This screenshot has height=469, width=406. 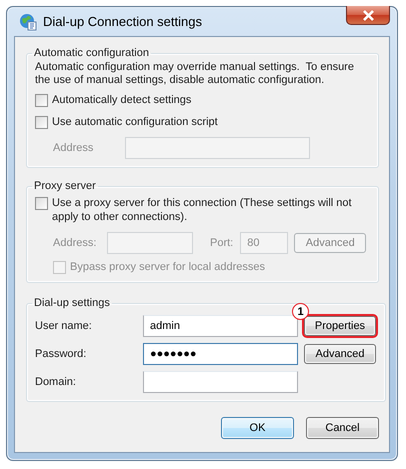 What do you see at coordinates (56, 382) in the screenshot?
I see `field-label: Domain:` at bounding box center [56, 382].